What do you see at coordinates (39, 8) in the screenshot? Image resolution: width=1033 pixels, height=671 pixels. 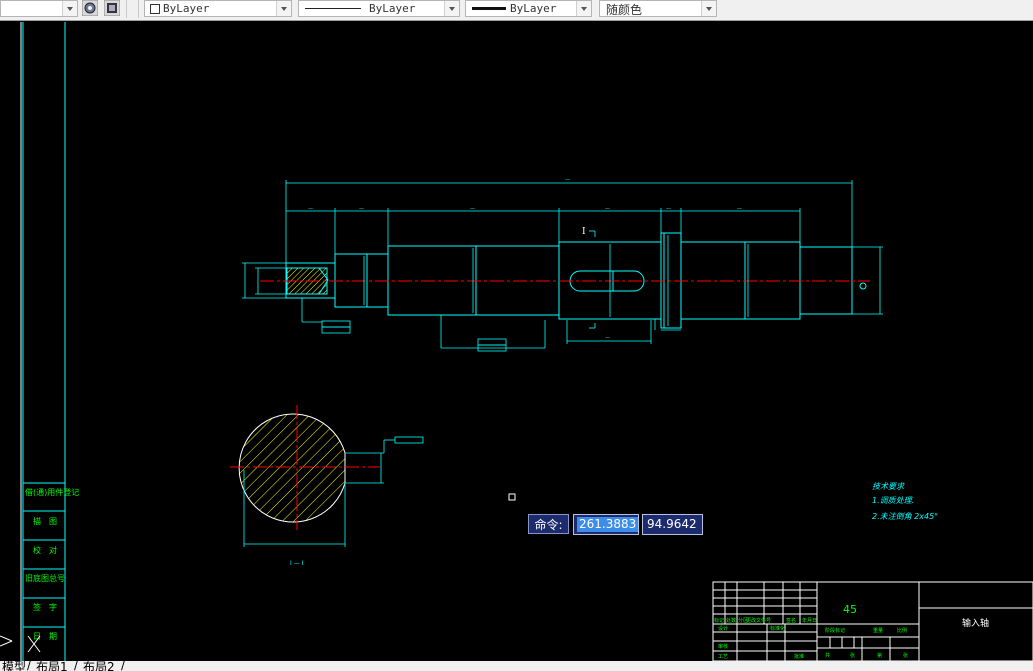 I see `layer-dropdown-tail` at bounding box center [39, 8].